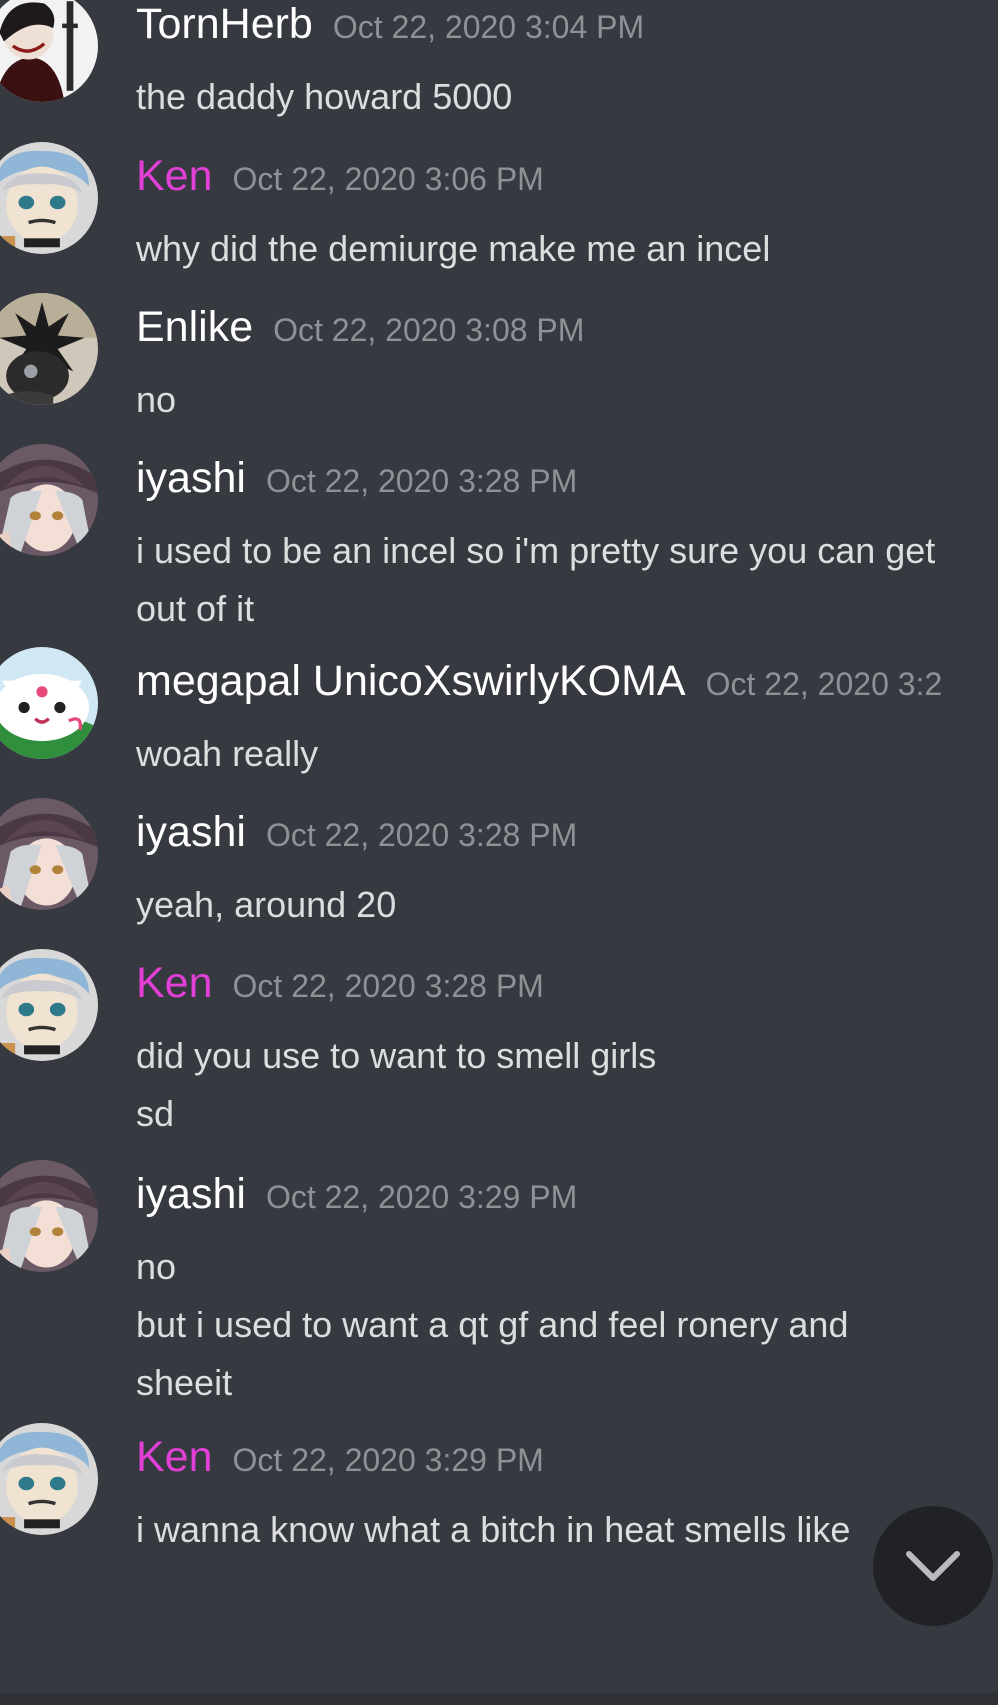 This screenshot has height=1705, width=998. Describe the element at coordinates (324, 96) in the screenshot. I see `message-text: the daddy howard 5000` at that location.